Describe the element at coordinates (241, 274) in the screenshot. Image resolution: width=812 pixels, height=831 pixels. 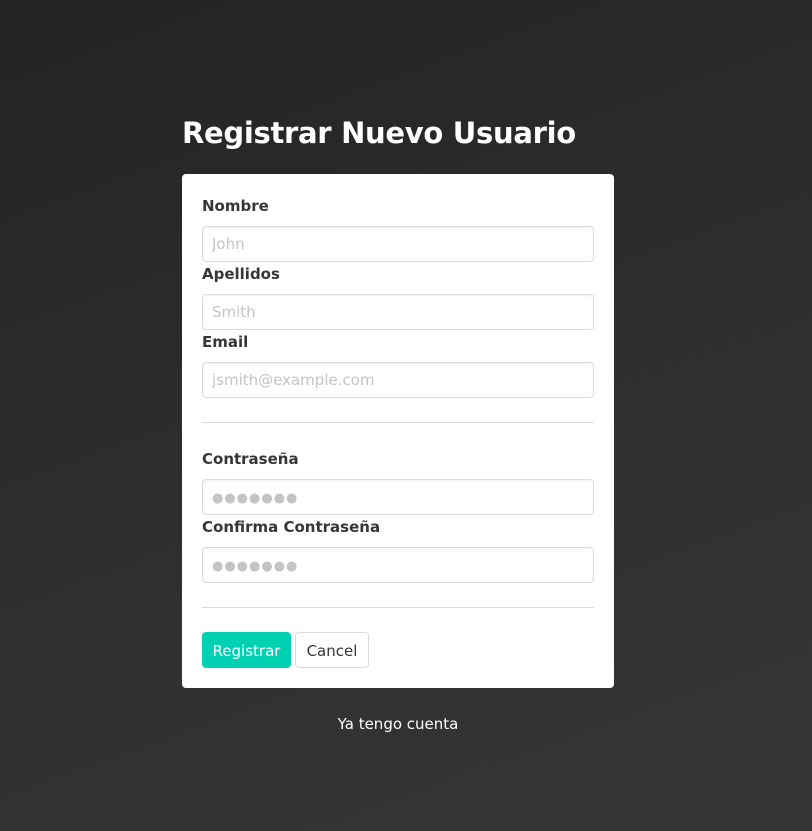
I see `surname-label: Apellidos` at that location.